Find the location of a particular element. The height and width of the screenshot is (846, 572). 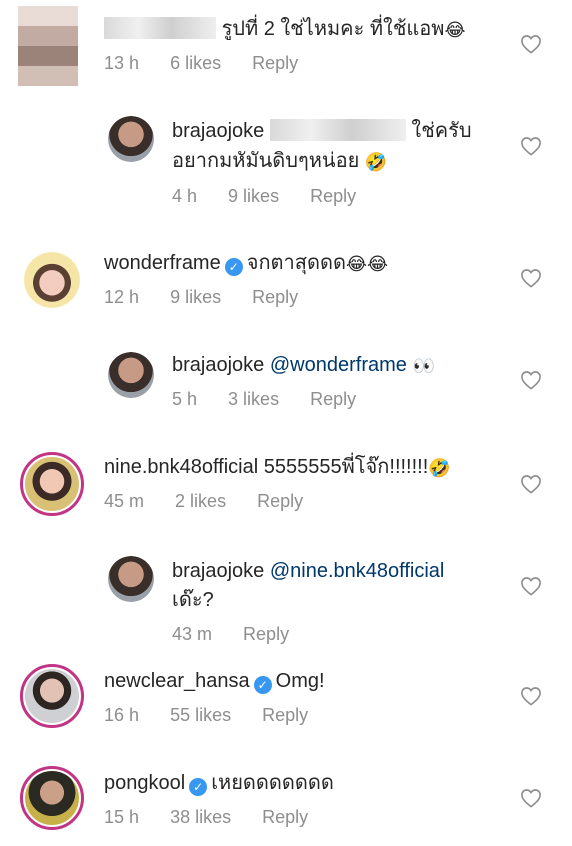

emoji: 😂😂 is located at coordinates (367, 264).